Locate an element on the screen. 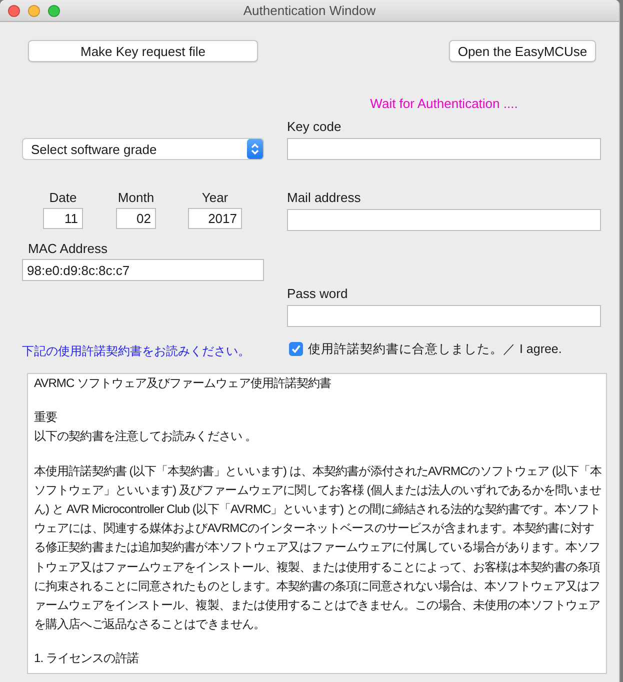  open-easymcuse-button: Open the EasyMCUse is located at coordinates (522, 51).